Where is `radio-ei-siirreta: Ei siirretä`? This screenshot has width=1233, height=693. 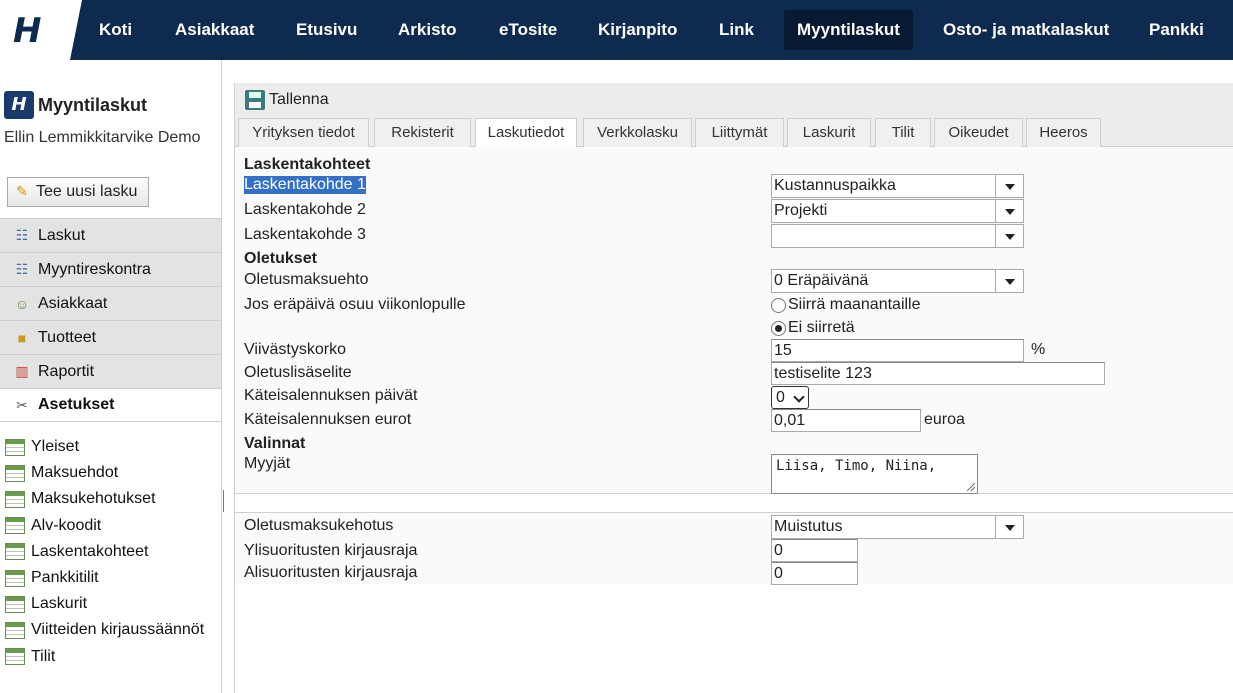
radio-ei-siirreta: Ei siirretä is located at coordinates (813, 328).